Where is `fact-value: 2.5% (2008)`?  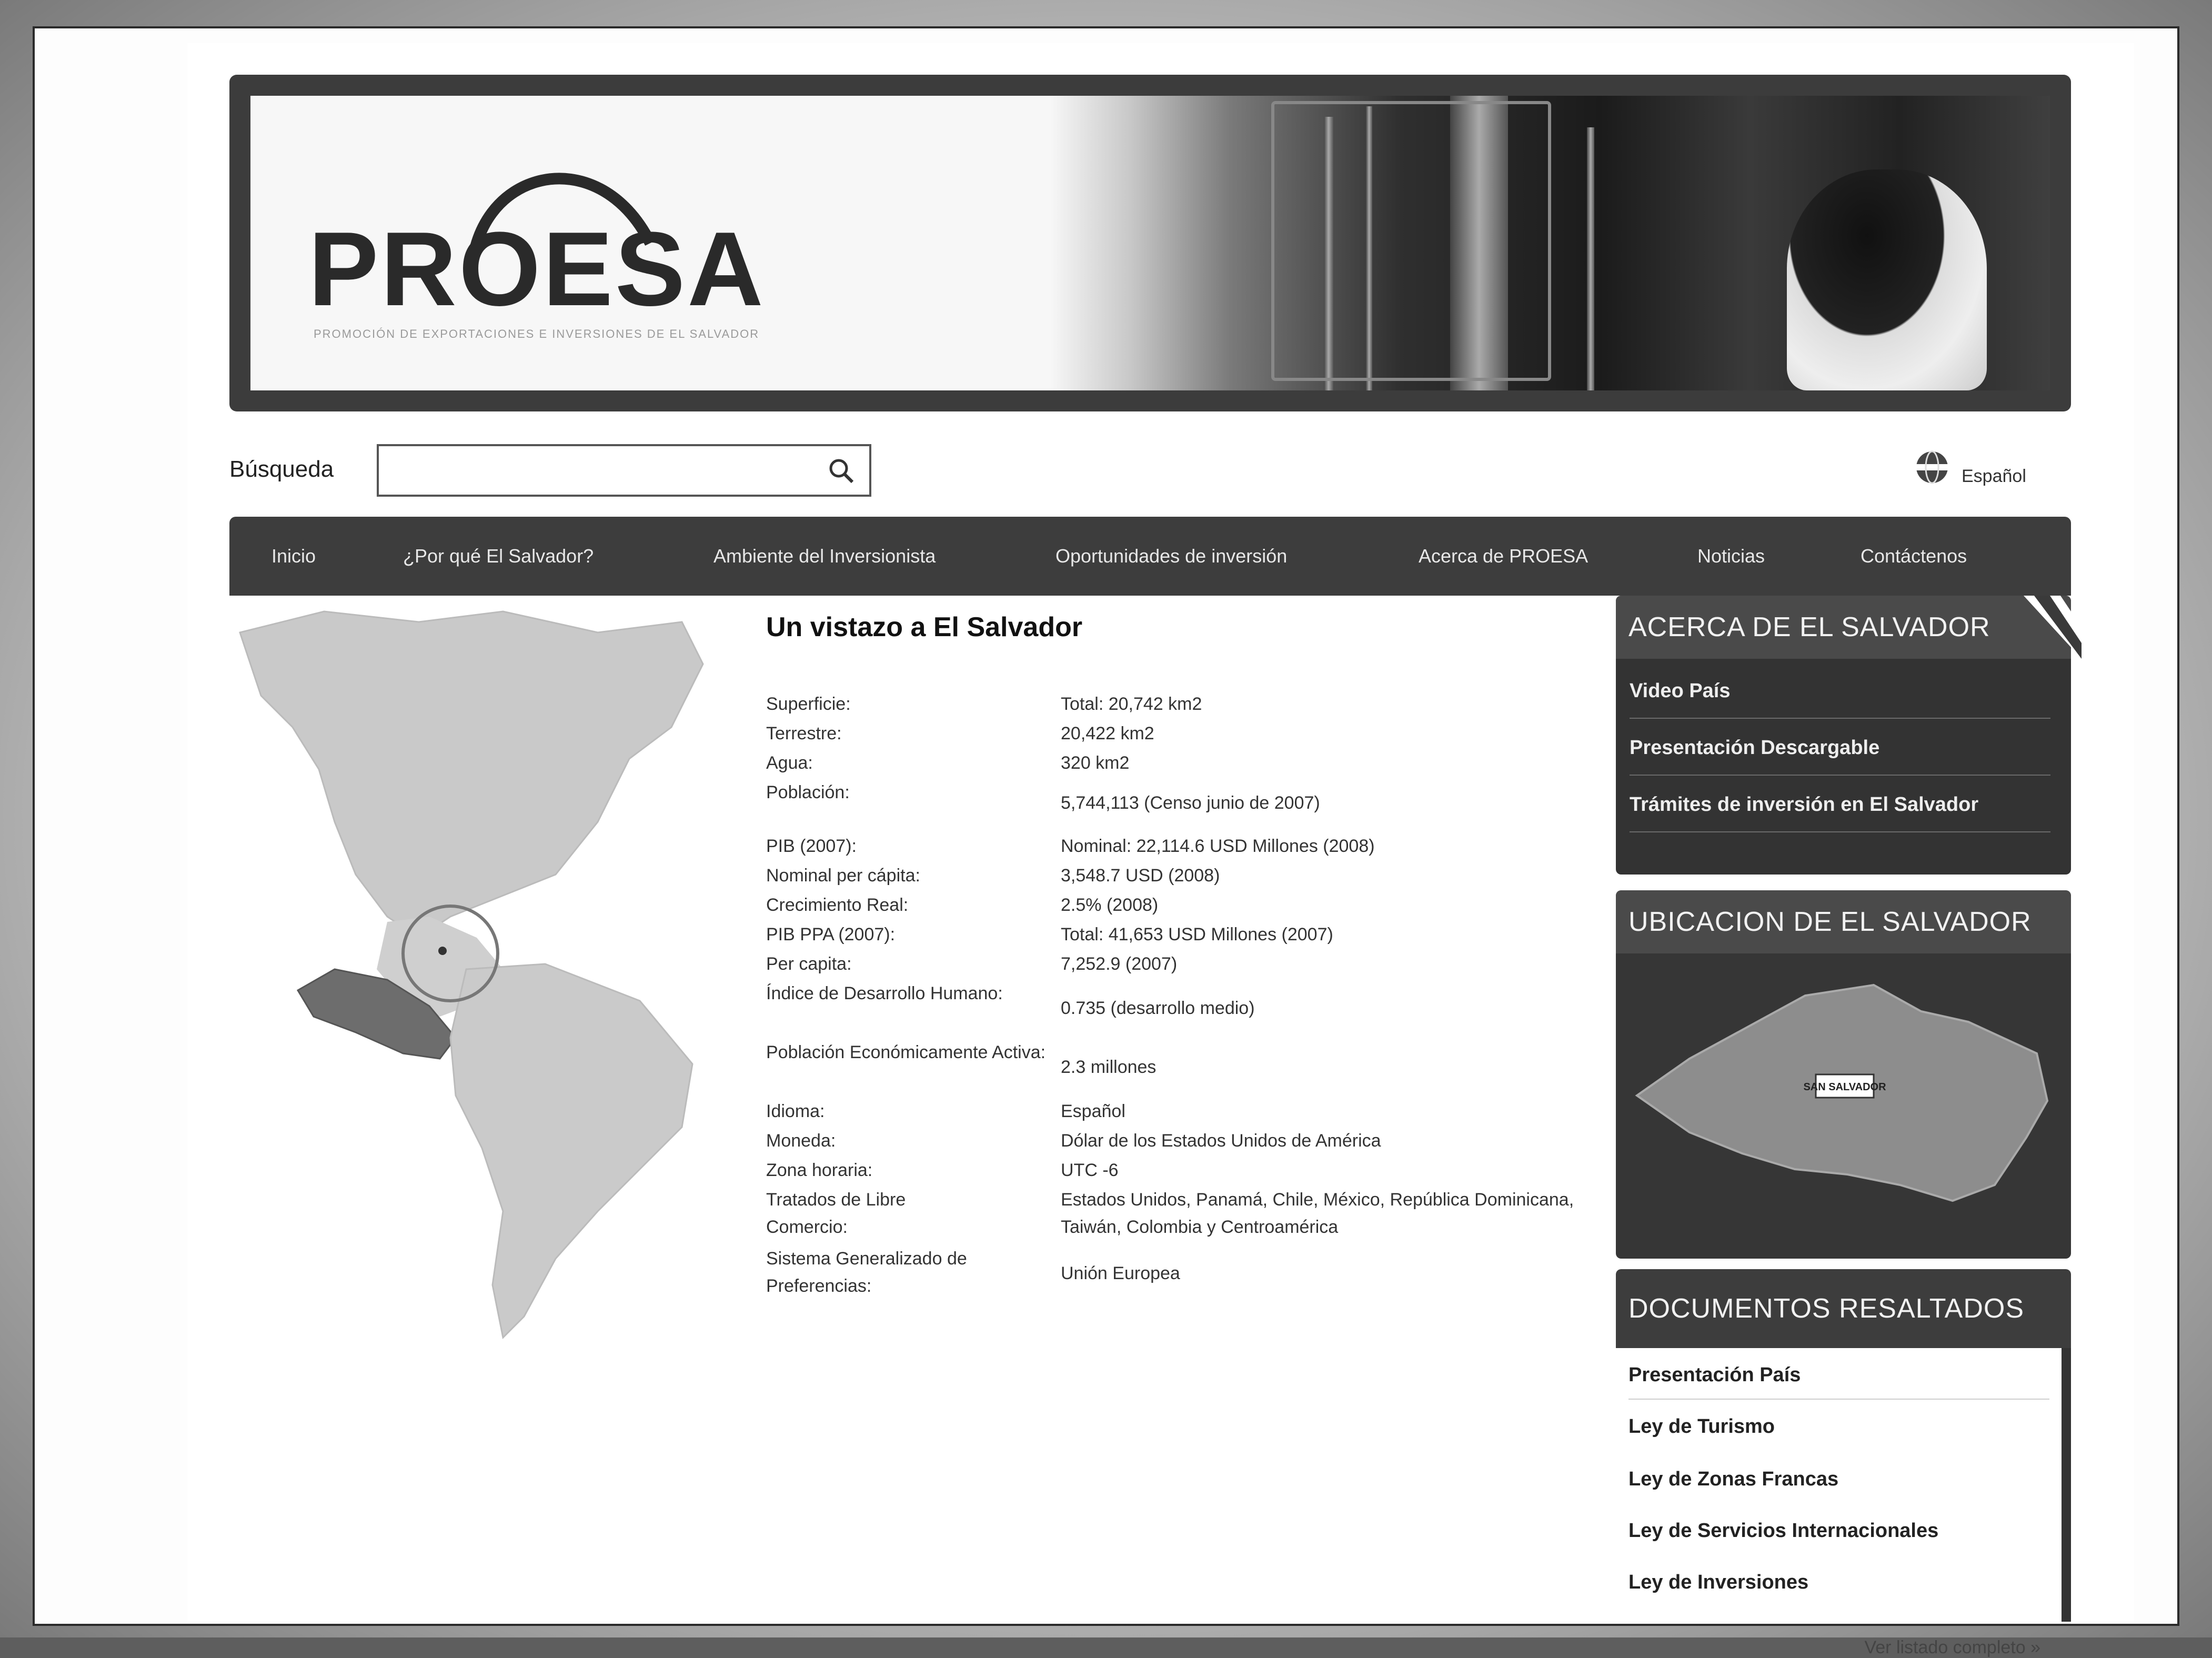 fact-value: 2.5% (2008) is located at coordinates (1110, 905).